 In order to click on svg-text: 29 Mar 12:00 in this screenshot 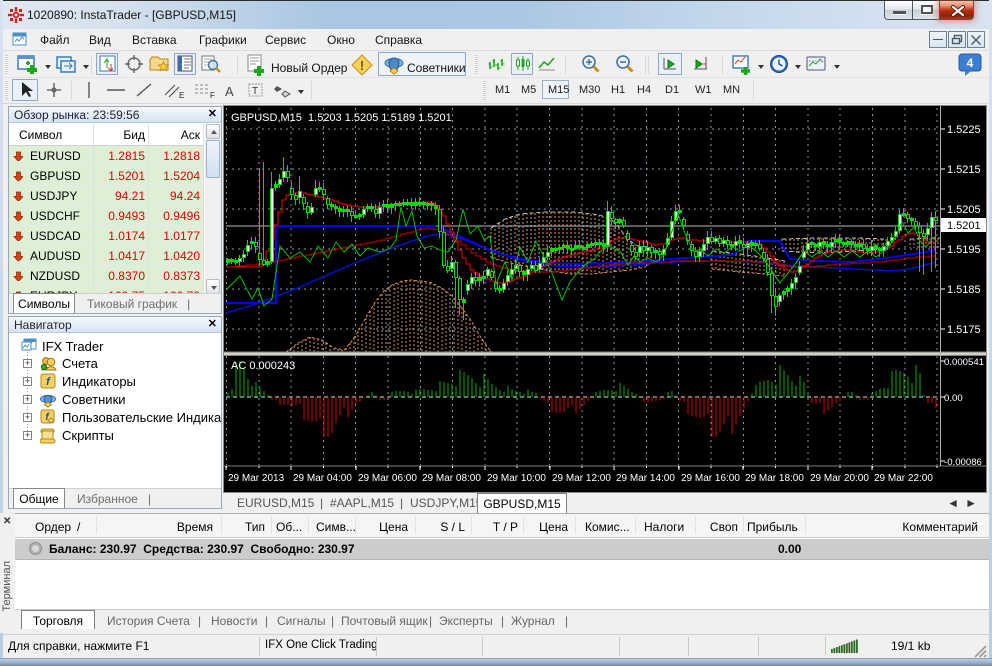, I will do `click(581, 478)`.